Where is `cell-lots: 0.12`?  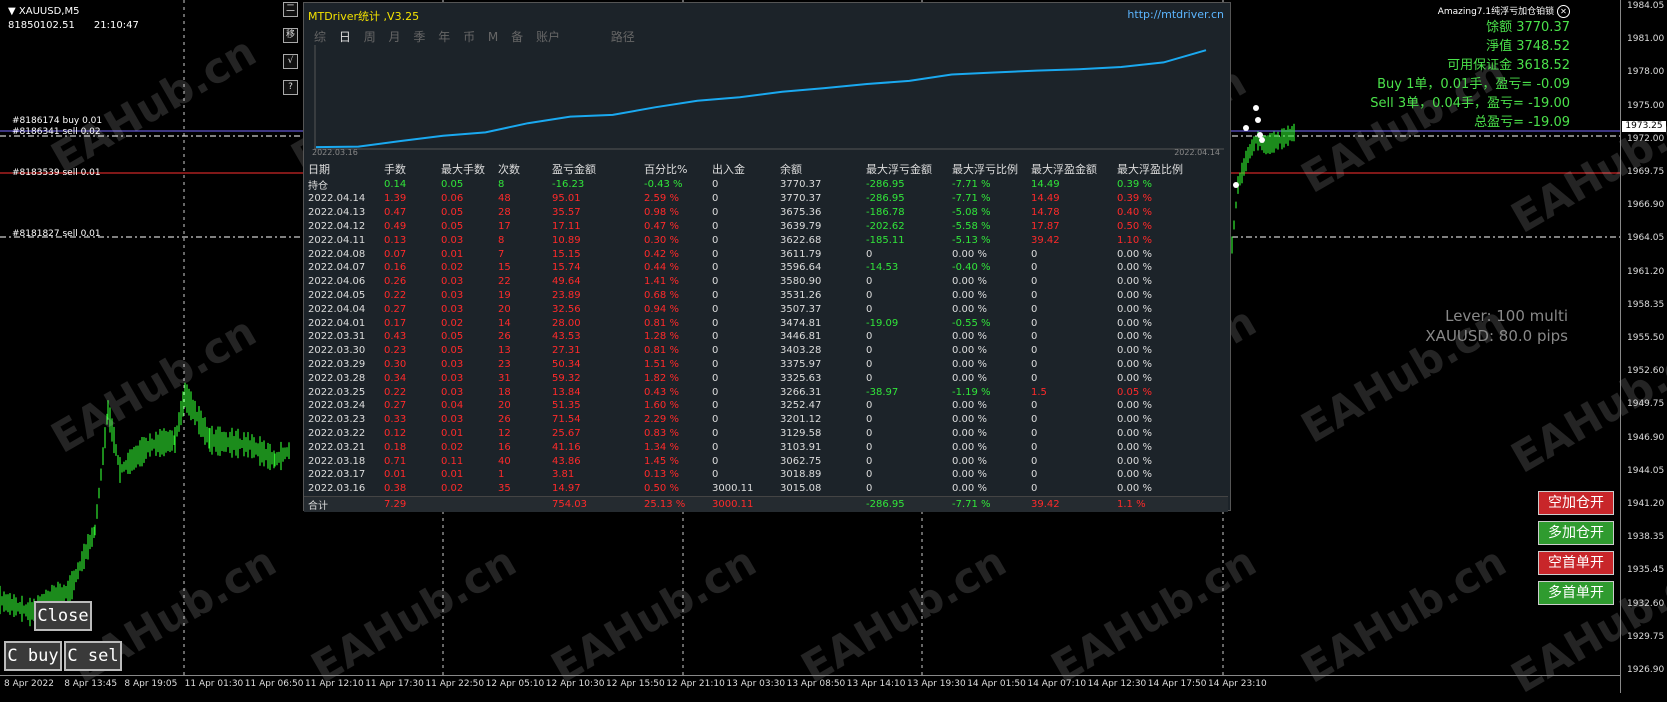
cell-lots: 0.12 is located at coordinates (395, 433).